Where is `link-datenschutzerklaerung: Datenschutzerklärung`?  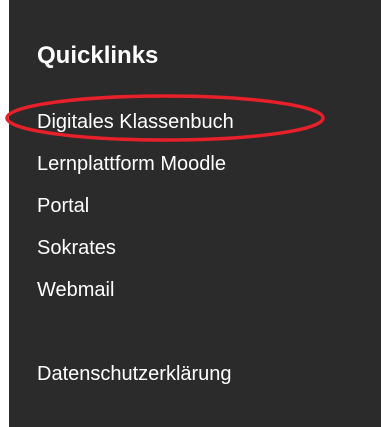
link-datenschutzerklaerung: Datenschutzerklärung is located at coordinates (134, 374).